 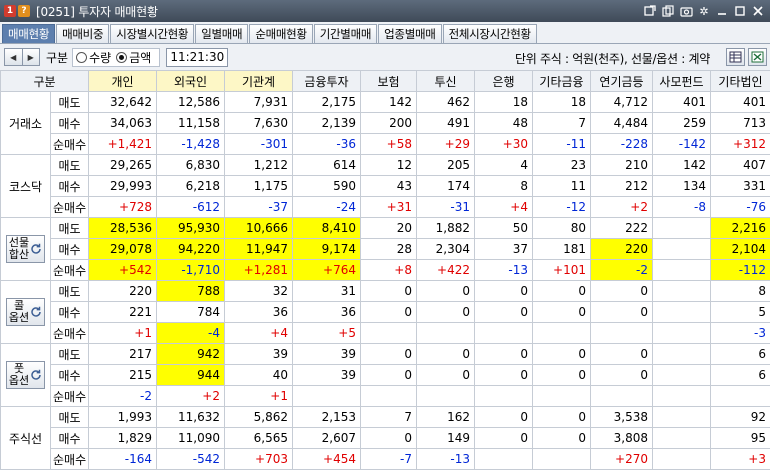 What do you see at coordinates (122, 312) in the screenshot?
I see `value-cell: 221` at bounding box center [122, 312].